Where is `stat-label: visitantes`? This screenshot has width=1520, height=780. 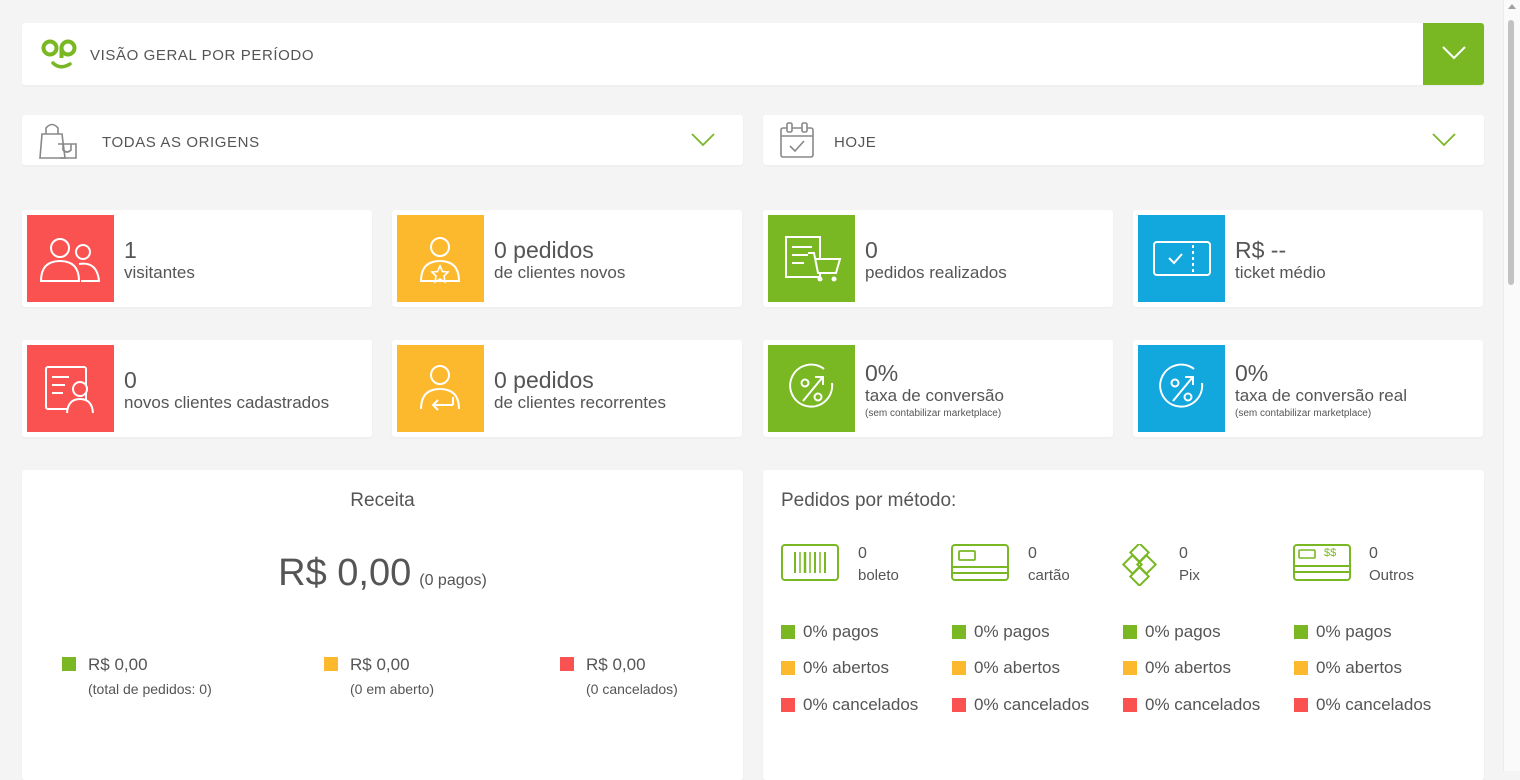
stat-label: visitantes is located at coordinates (159, 272).